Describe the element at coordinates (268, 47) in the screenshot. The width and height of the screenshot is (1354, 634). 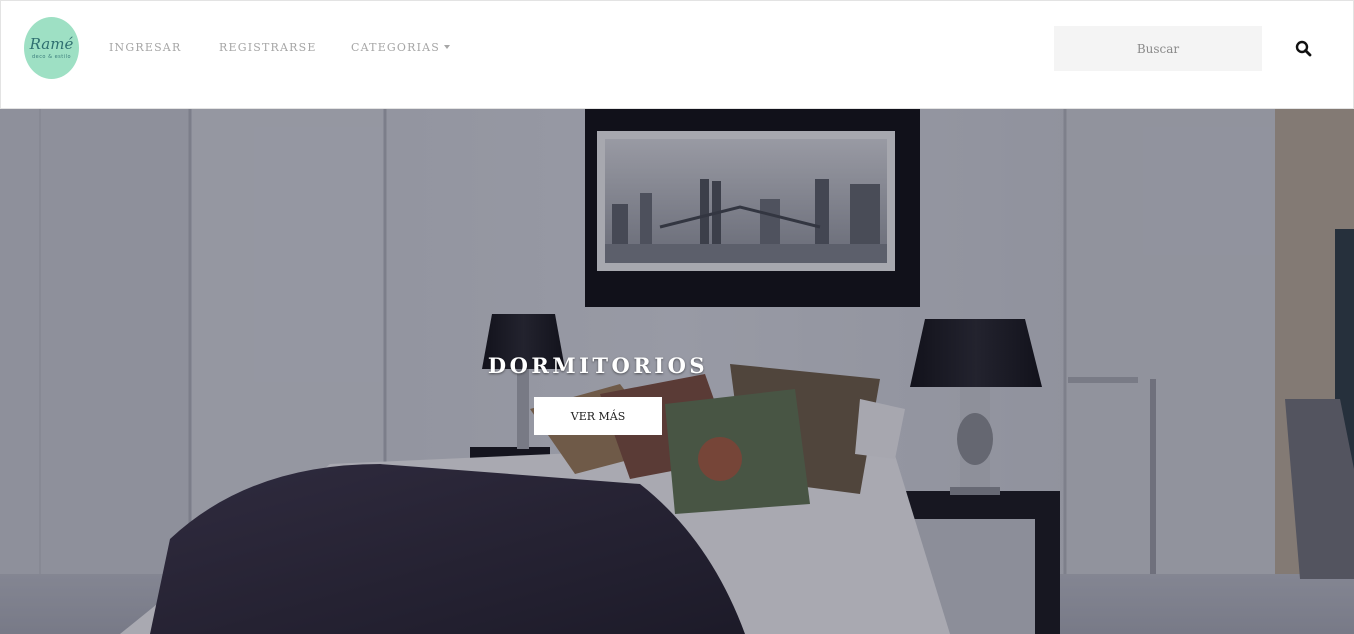
I see `nav-registrarse-link: REGISTRARSE` at that location.